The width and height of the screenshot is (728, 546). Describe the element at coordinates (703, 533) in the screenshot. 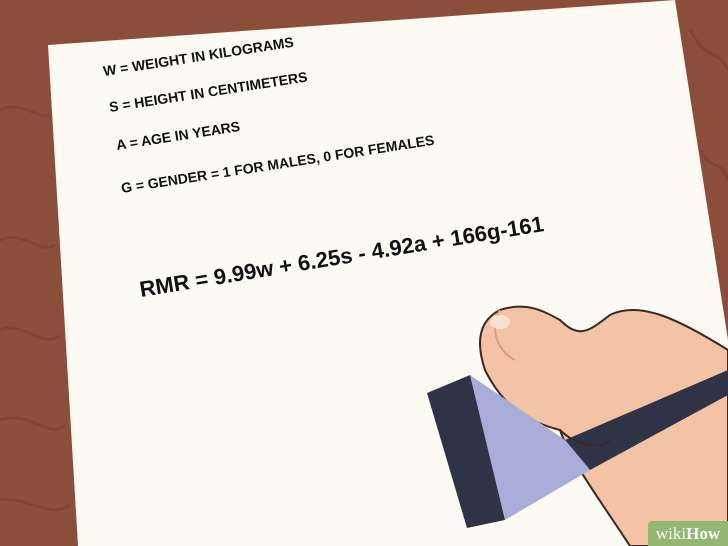

I see `watermark-how: How` at that location.